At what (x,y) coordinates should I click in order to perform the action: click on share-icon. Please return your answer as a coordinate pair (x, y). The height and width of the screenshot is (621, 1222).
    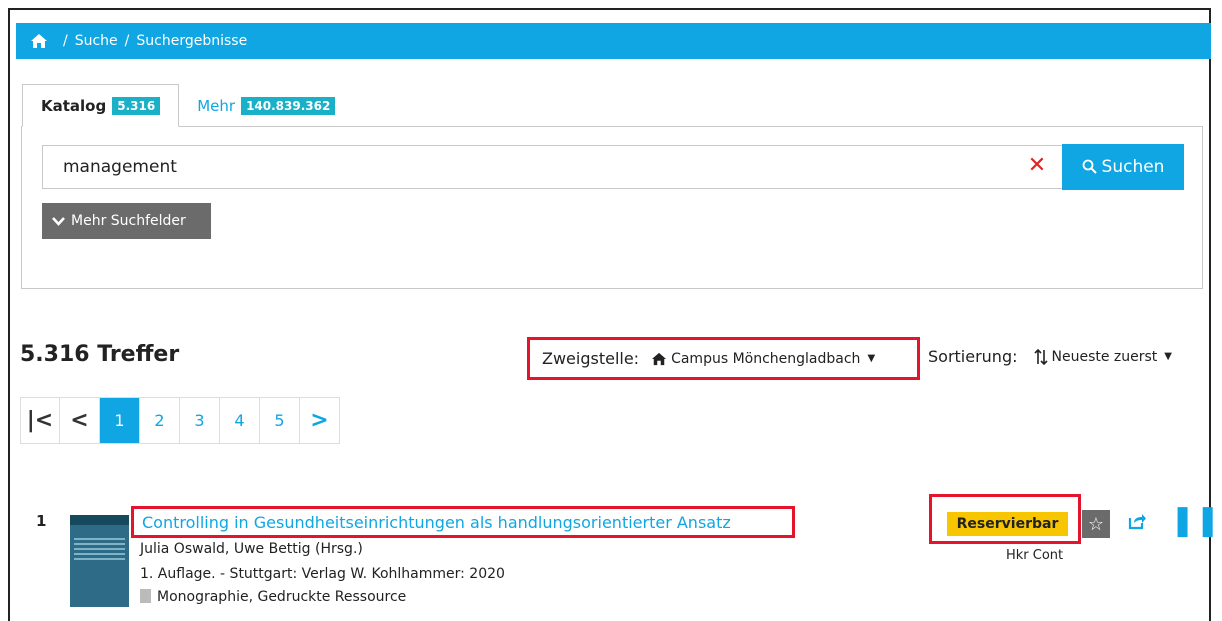
    Looking at the image, I should click on (1137, 521).